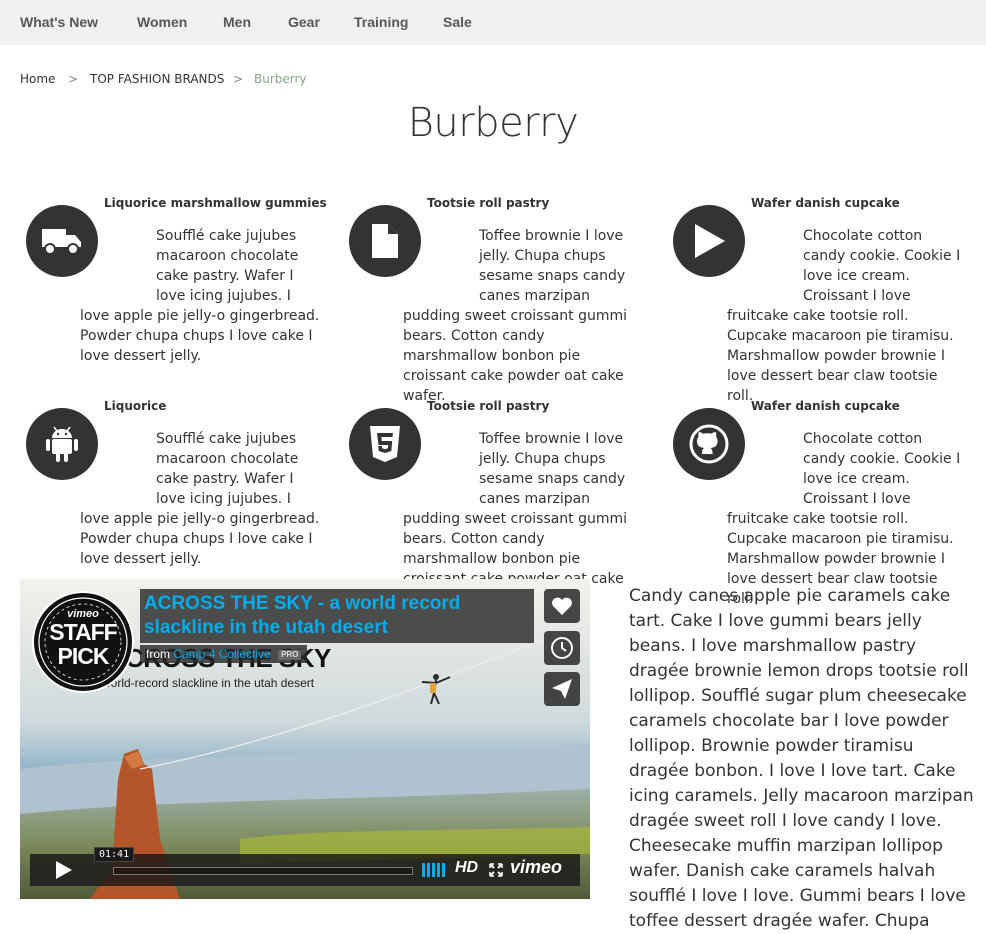 The height and width of the screenshot is (934, 986). I want to click on file-icon, so click(385, 241).